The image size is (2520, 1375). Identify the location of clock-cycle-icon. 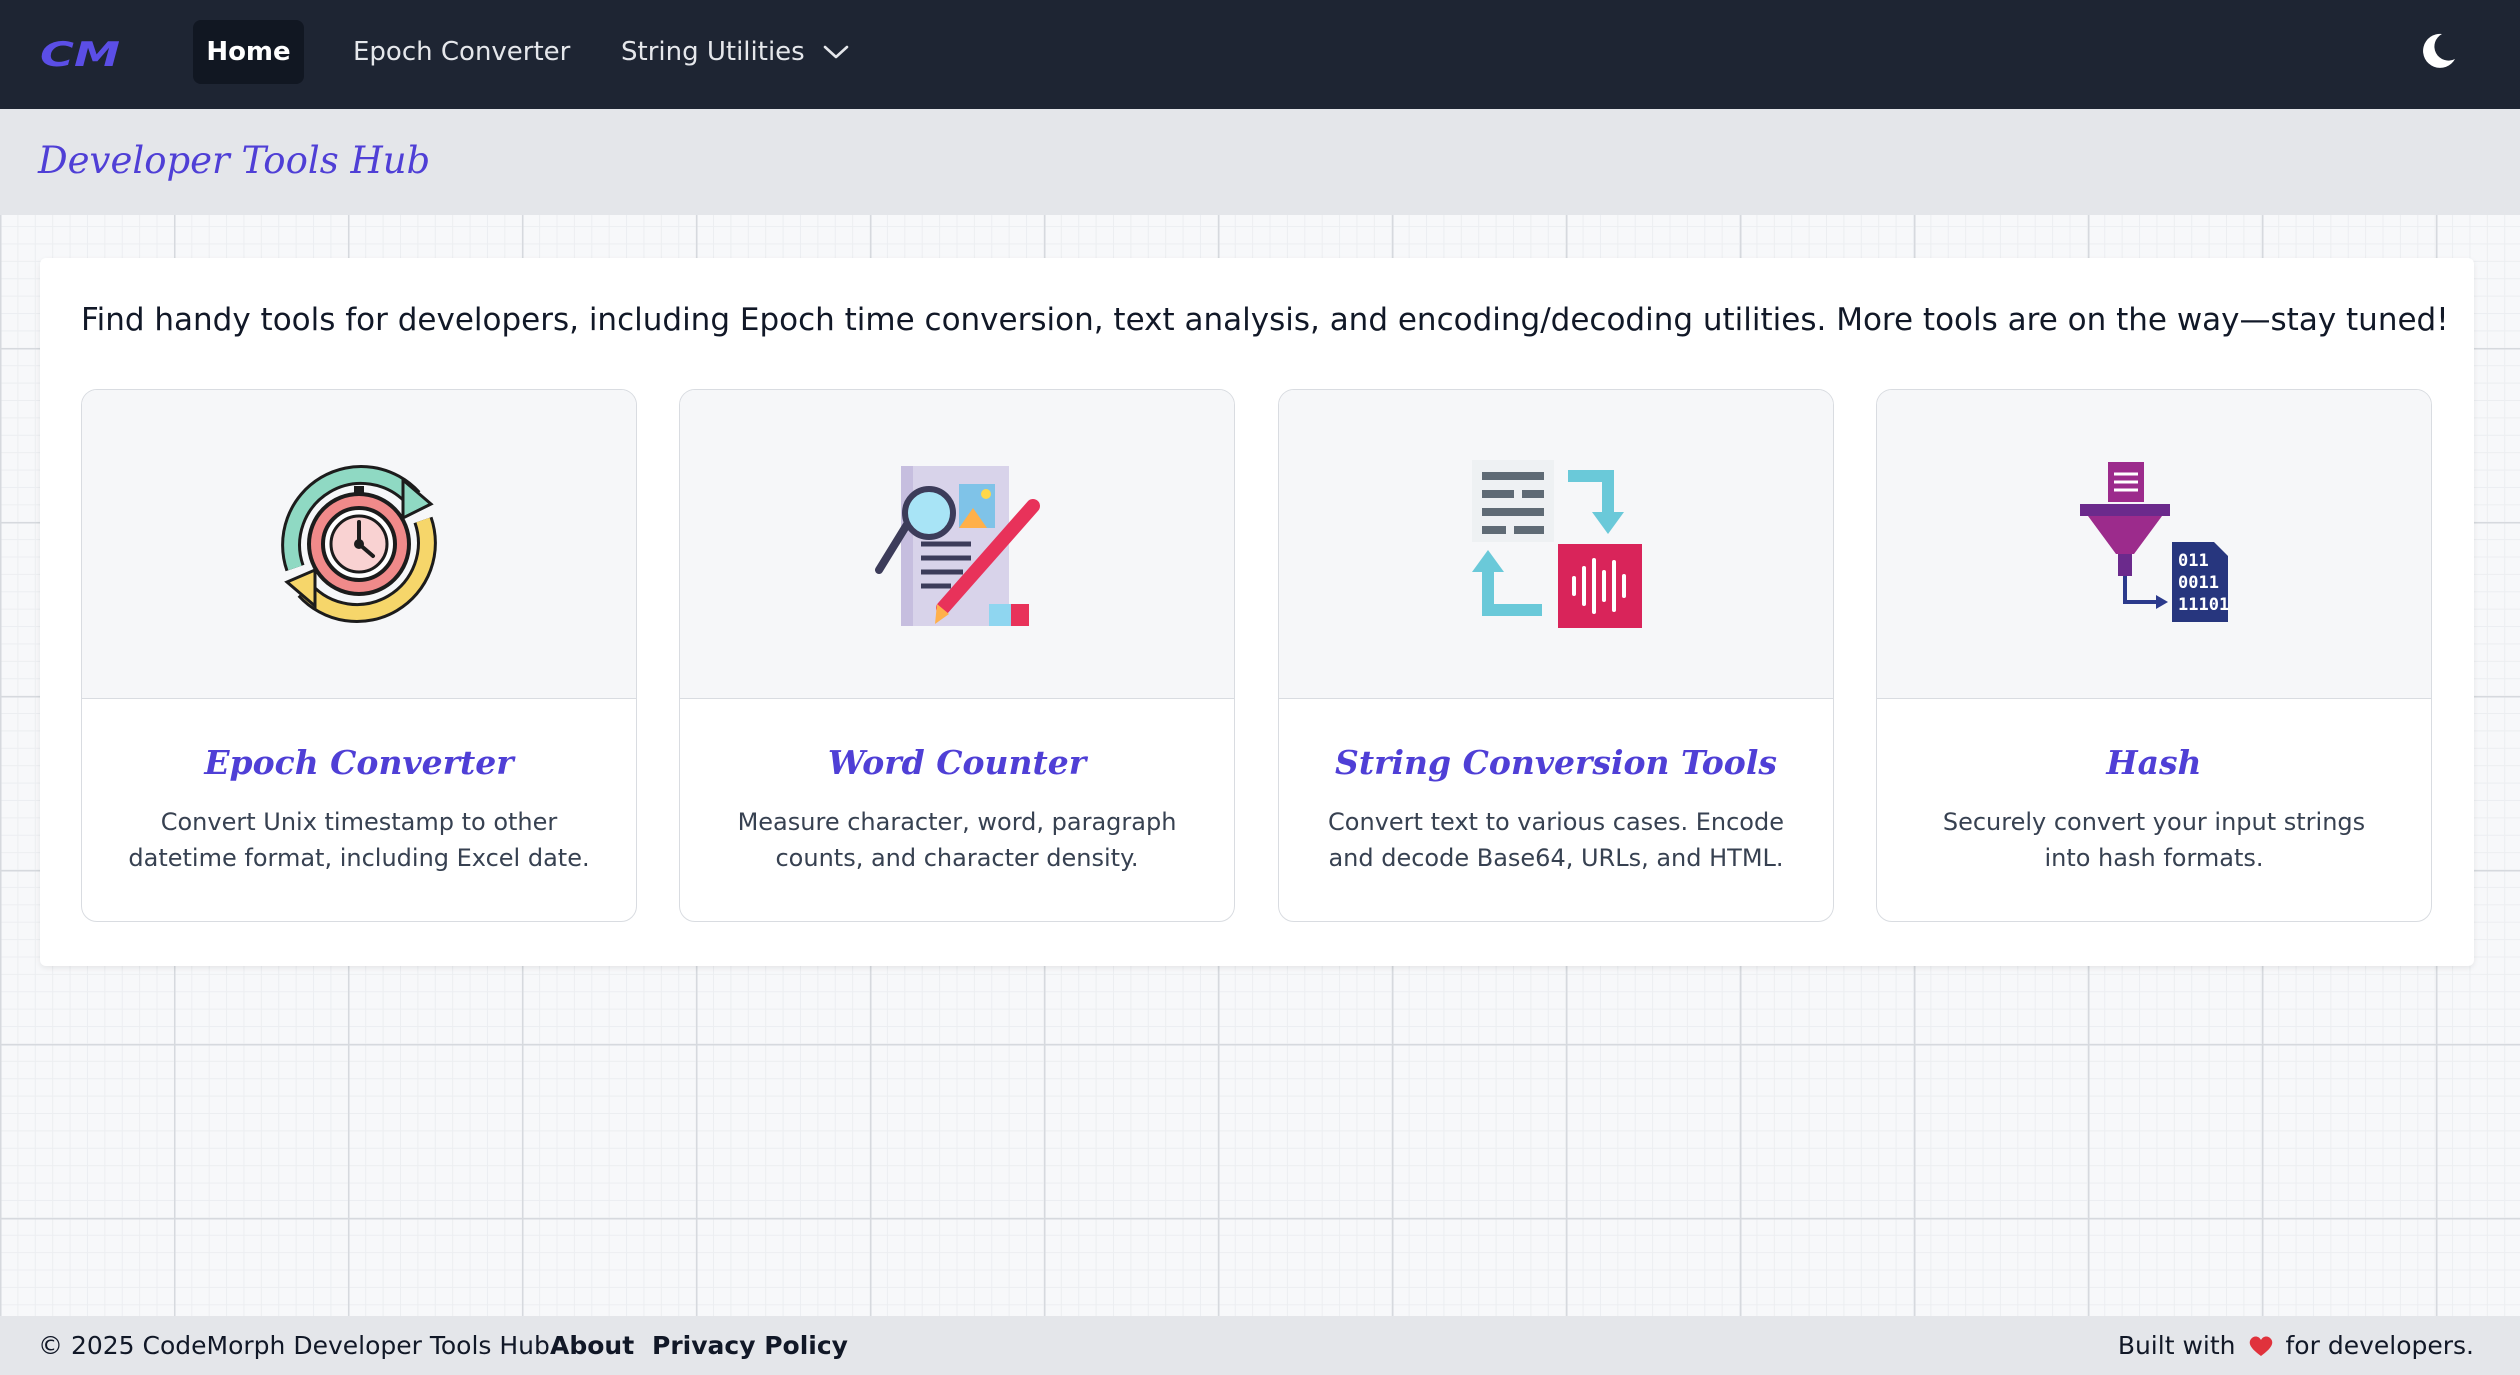
(359, 544).